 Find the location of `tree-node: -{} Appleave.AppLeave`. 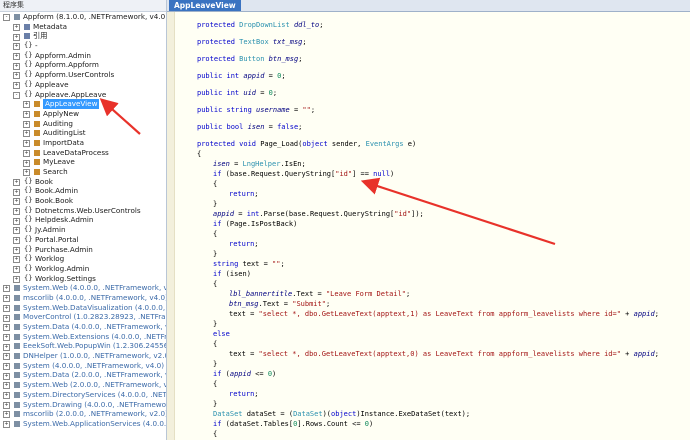

tree-node: -{} Appleave.AppLeave is located at coordinates (83, 95).